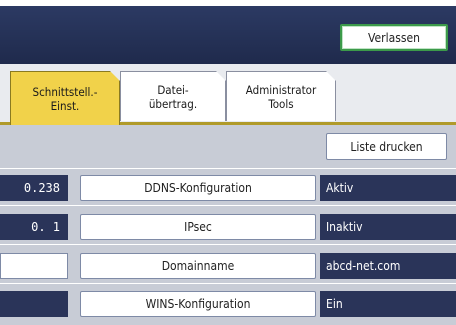  I want to click on row-value: Aktiv, so click(388, 188).